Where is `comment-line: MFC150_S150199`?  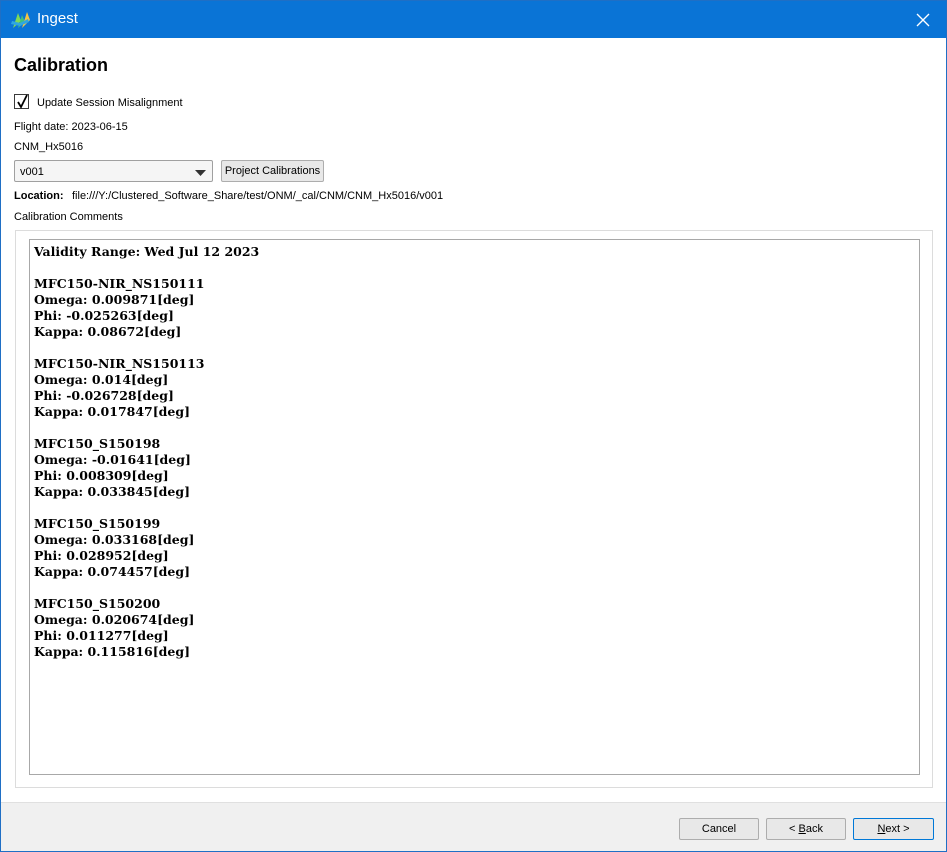
comment-line: MFC150_S150199 is located at coordinates (97, 523).